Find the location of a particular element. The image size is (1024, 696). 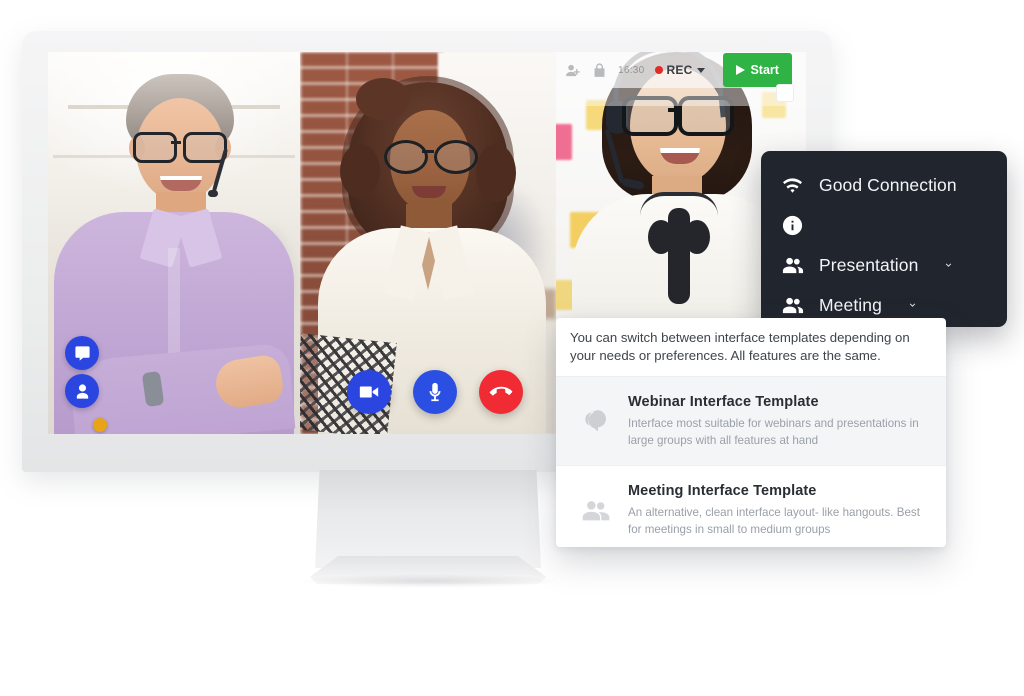

monitor-stand is located at coordinates (428, 519).